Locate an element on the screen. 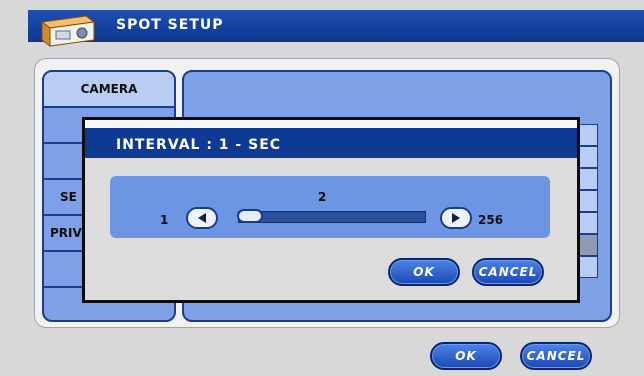 The width and height of the screenshot is (644, 376). slider-value: 2 is located at coordinates (322, 197).